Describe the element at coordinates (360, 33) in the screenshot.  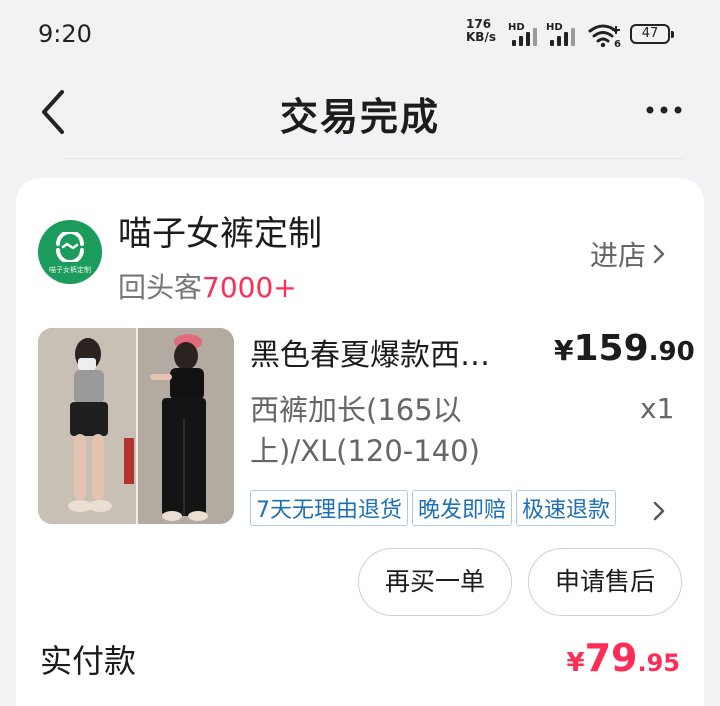
I see `status-bar: 9:20 176 KB/s HD HD 6 47` at that location.